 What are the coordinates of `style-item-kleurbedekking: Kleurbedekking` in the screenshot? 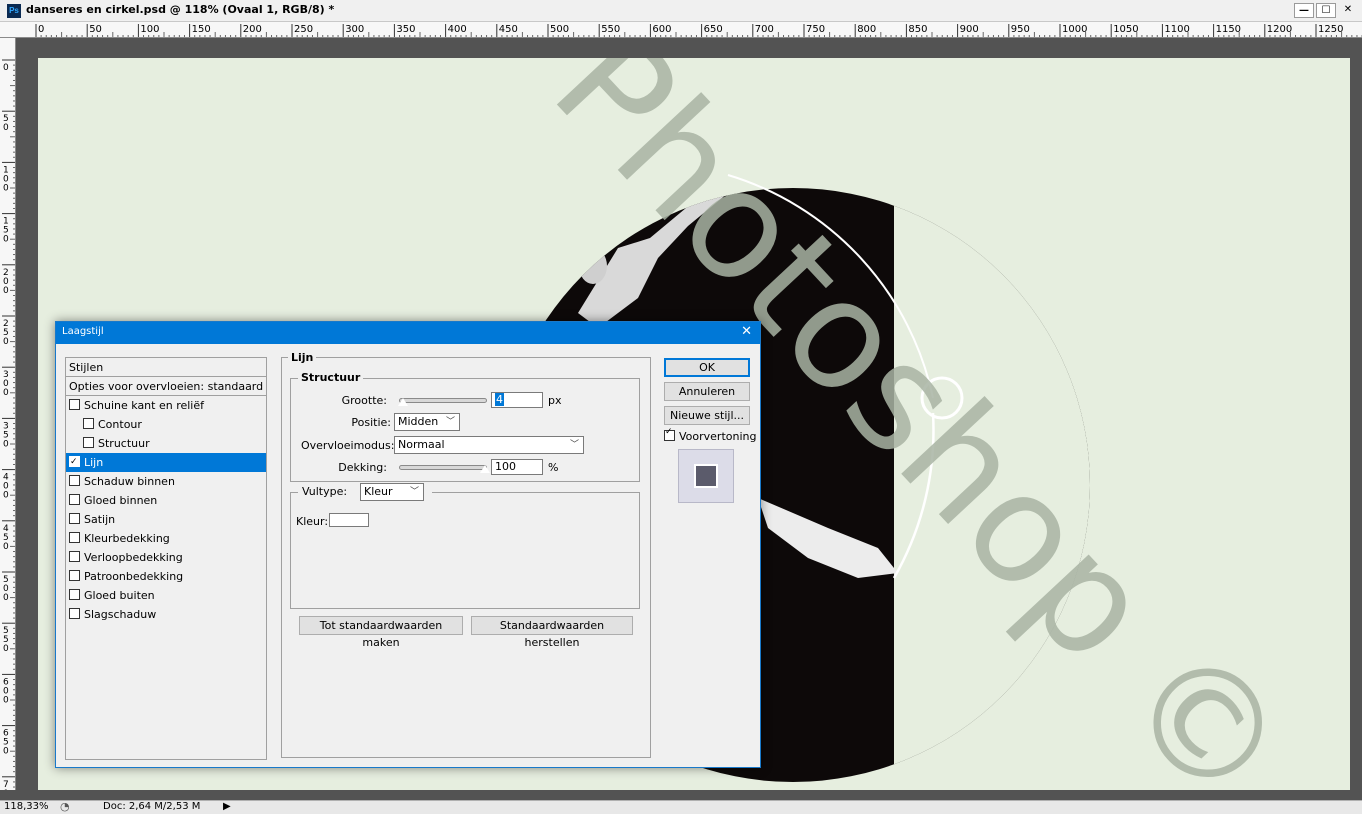 It's located at (166, 538).